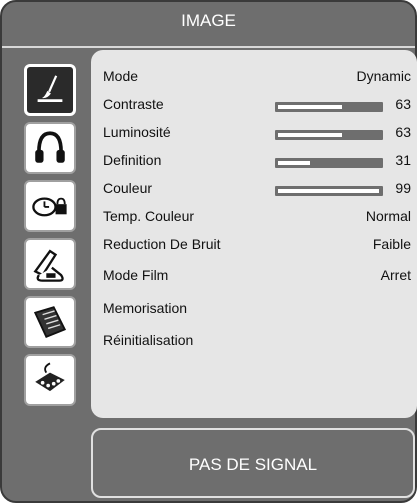 The width and height of the screenshot is (417, 503). What do you see at coordinates (133, 104) in the screenshot?
I see `row-label: Contraste` at bounding box center [133, 104].